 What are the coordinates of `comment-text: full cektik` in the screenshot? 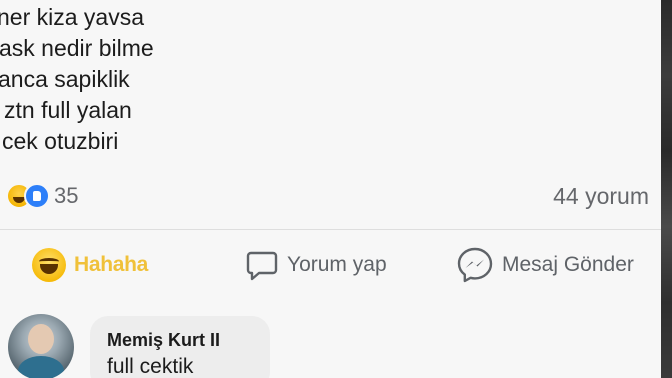 It's located at (150, 366).